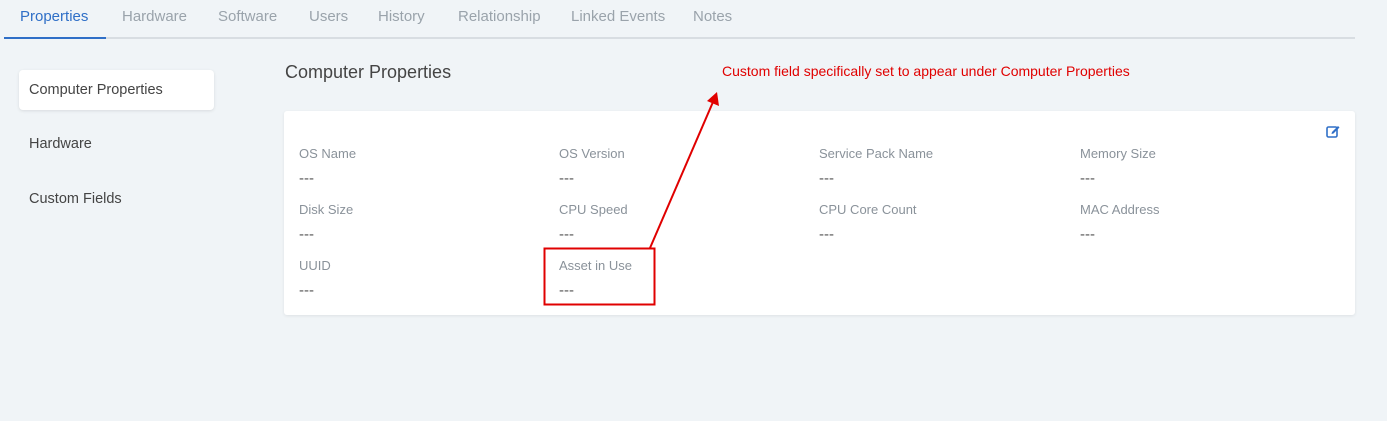 The width and height of the screenshot is (1387, 421). What do you see at coordinates (1120, 209) in the screenshot?
I see `field-label: MAC Address` at bounding box center [1120, 209].